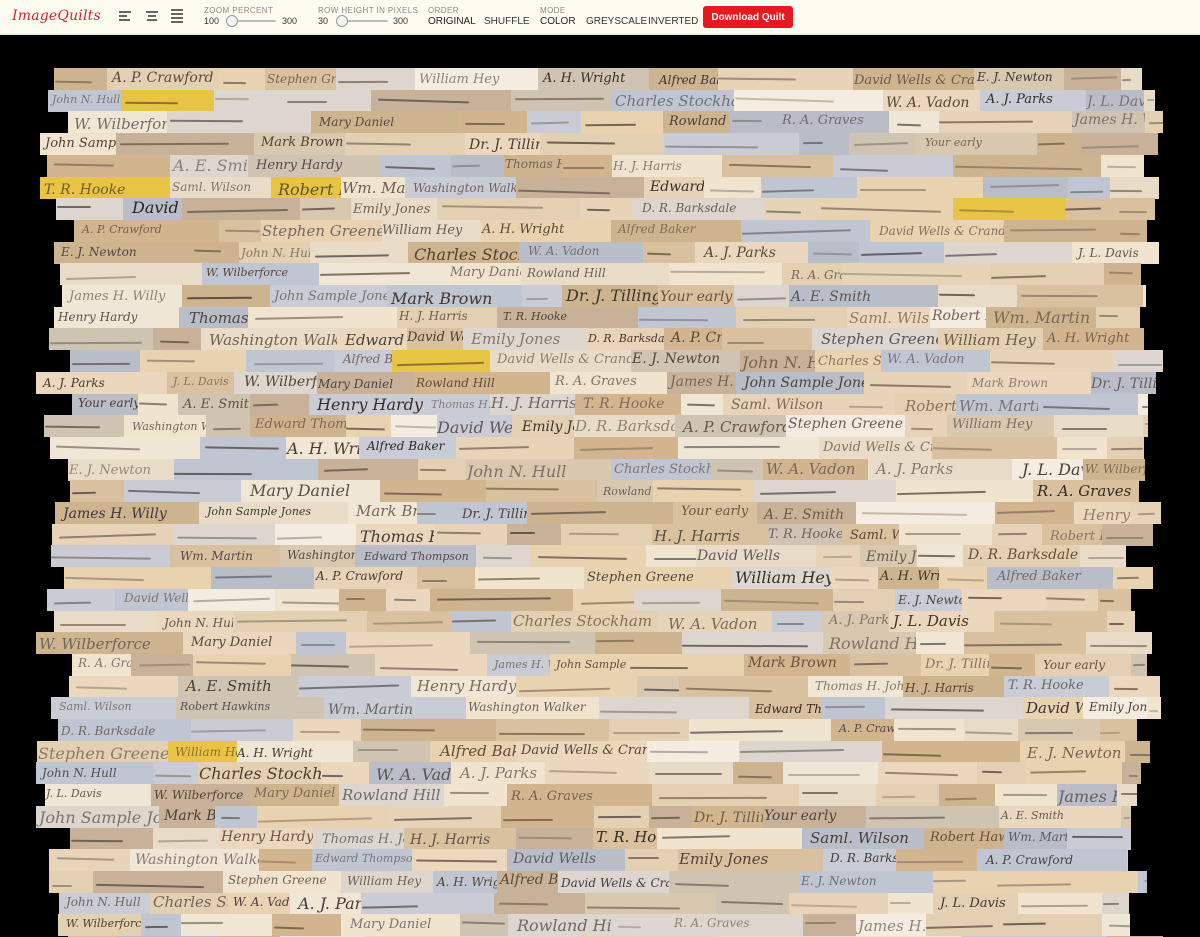  What do you see at coordinates (356, 384) in the screenshot?
I see `quilt-tile-signature: Mary Daniel` at bounding box center [356, 384].